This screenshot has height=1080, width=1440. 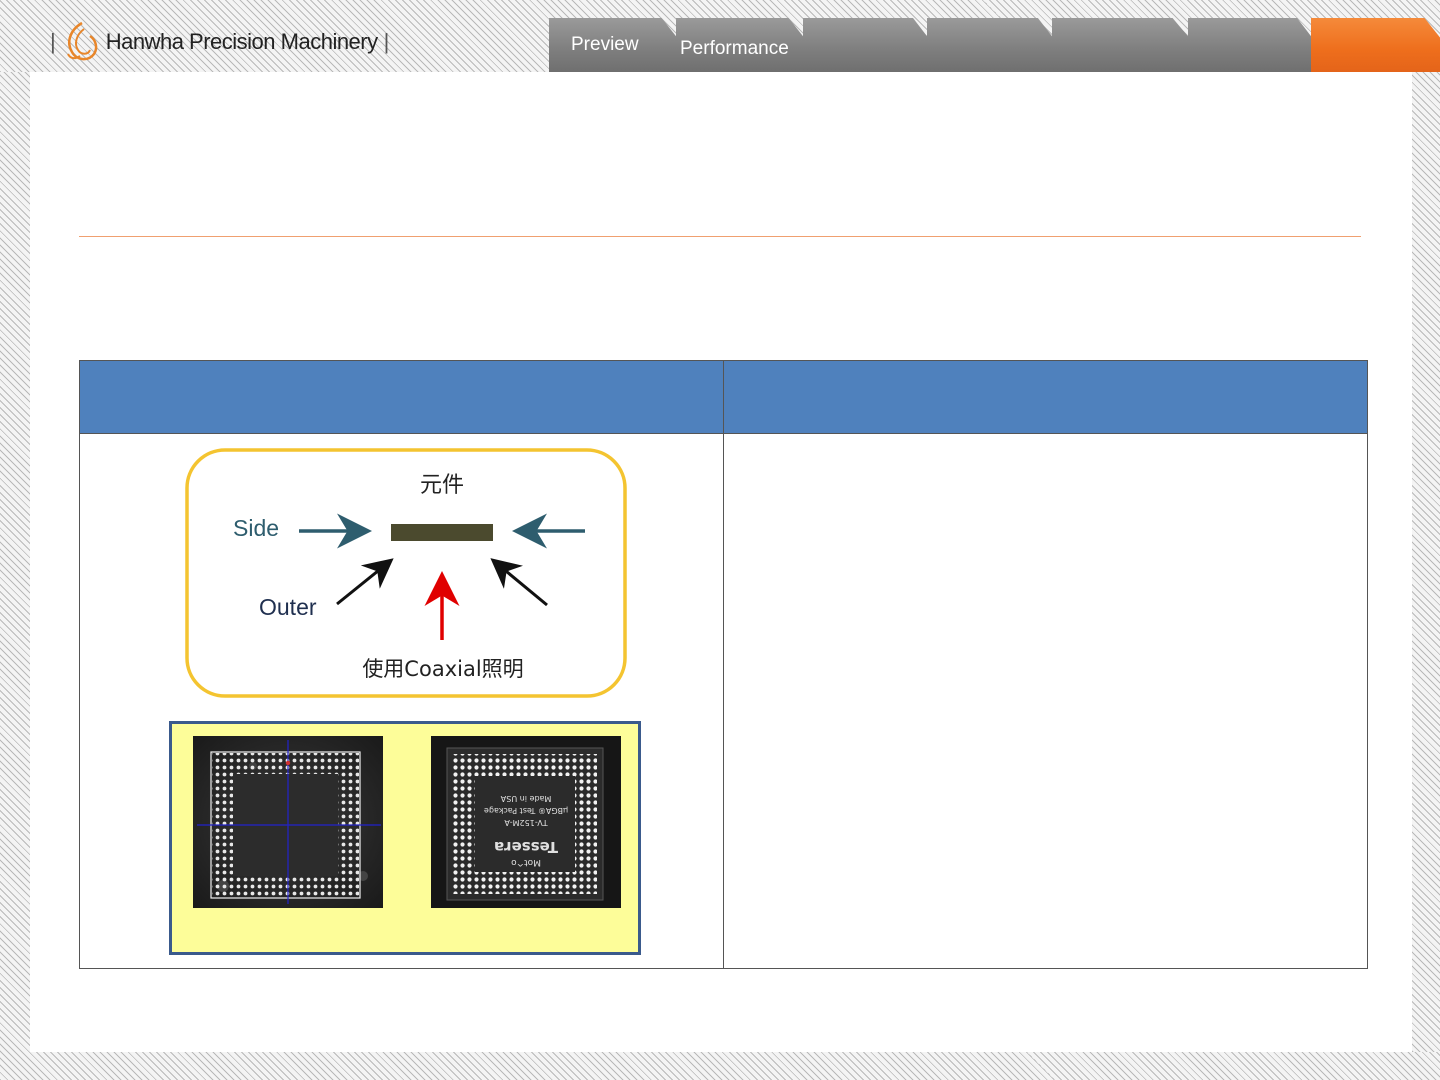 What do you see at coordinates (734, 48) in the screenshot?
I see `tab-label: Performance` at bounding box center [734, 48].